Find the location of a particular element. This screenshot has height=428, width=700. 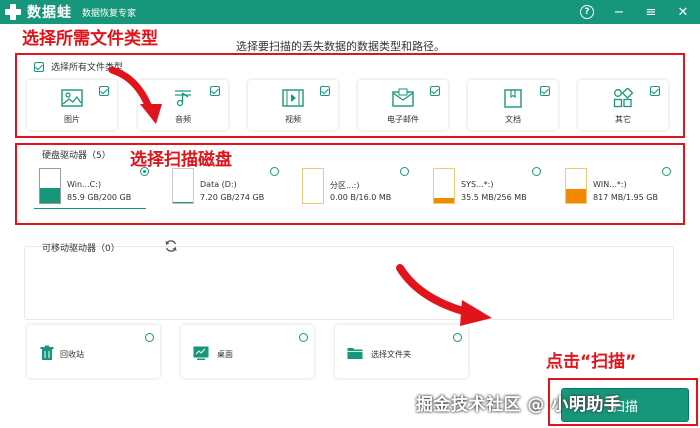

removable-drives-title: 可移动驱动器（0） is located at coordinates (81, 249).